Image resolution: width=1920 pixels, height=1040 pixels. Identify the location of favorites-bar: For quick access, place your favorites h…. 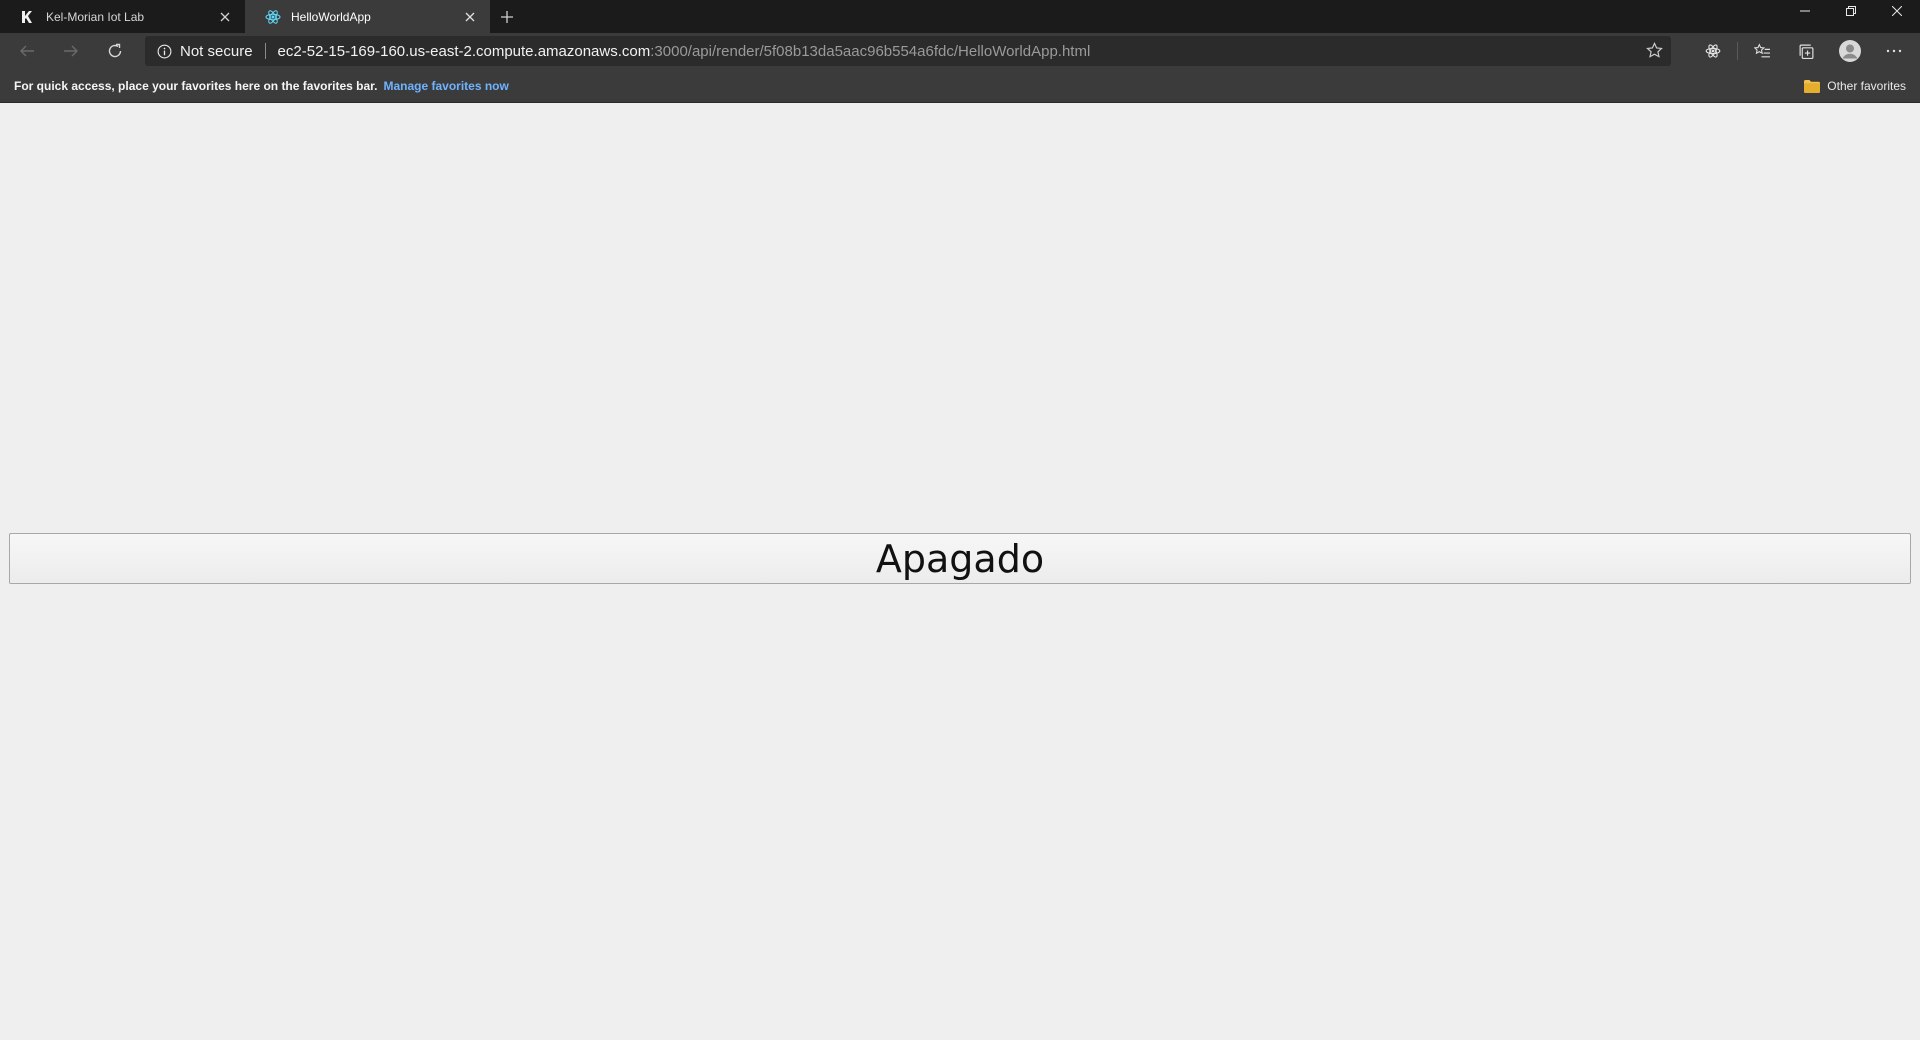
(960, 86).